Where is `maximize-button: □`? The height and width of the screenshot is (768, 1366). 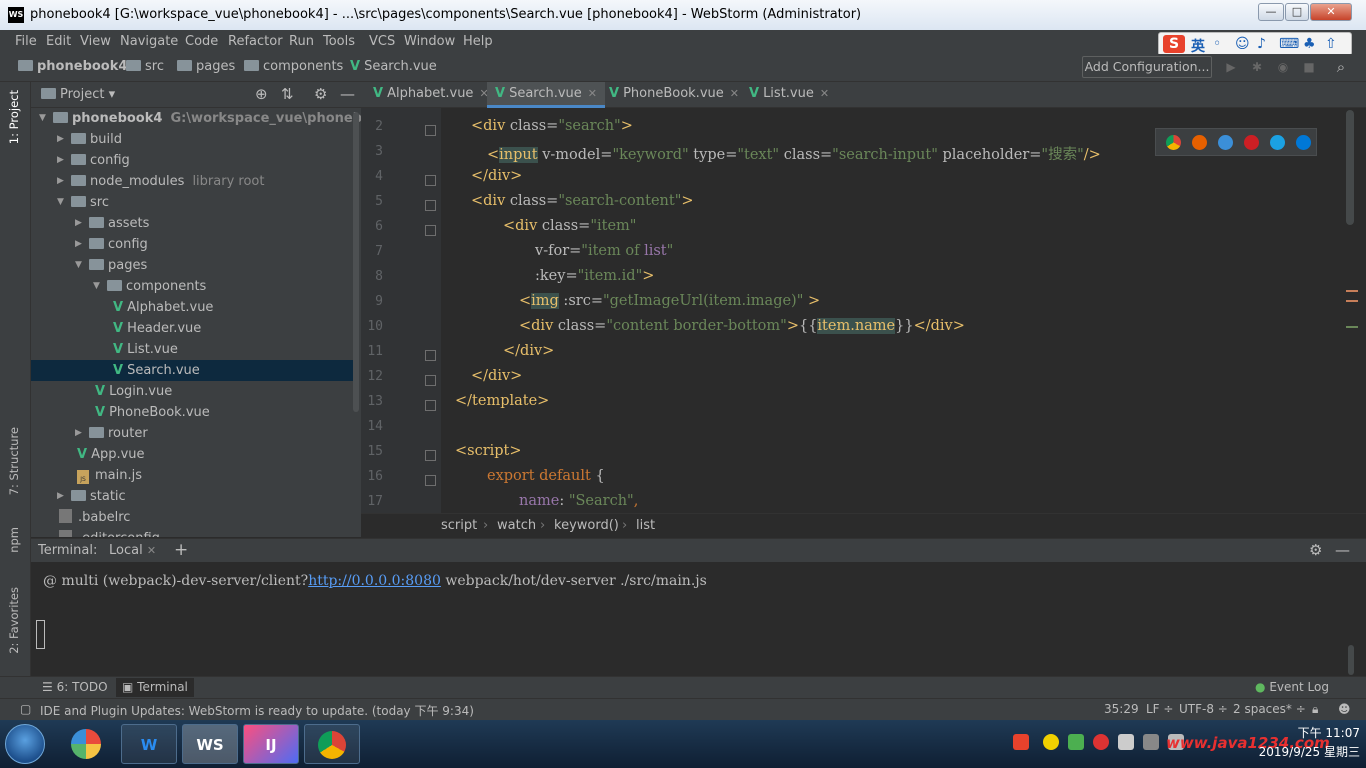 maximize-button: □ is located at coordinates (1297, 12).